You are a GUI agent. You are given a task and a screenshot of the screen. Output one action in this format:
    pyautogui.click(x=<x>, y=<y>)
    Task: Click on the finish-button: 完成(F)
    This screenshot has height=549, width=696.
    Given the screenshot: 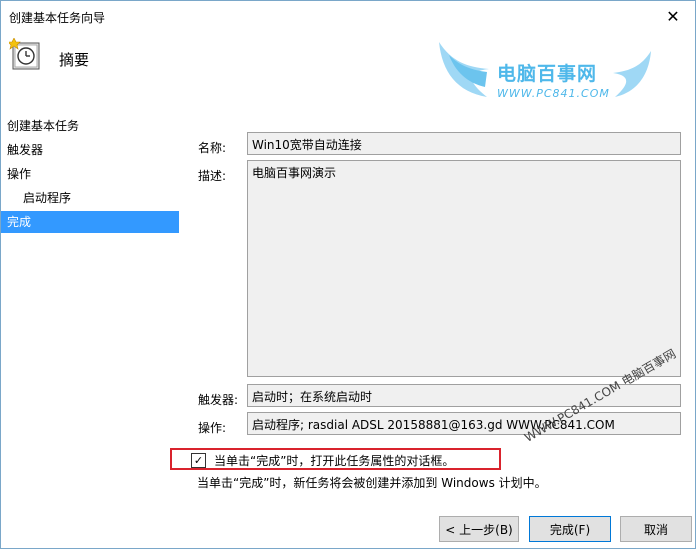 What is the action you would take?
    pyautogui.click(x=570, y=529)
    